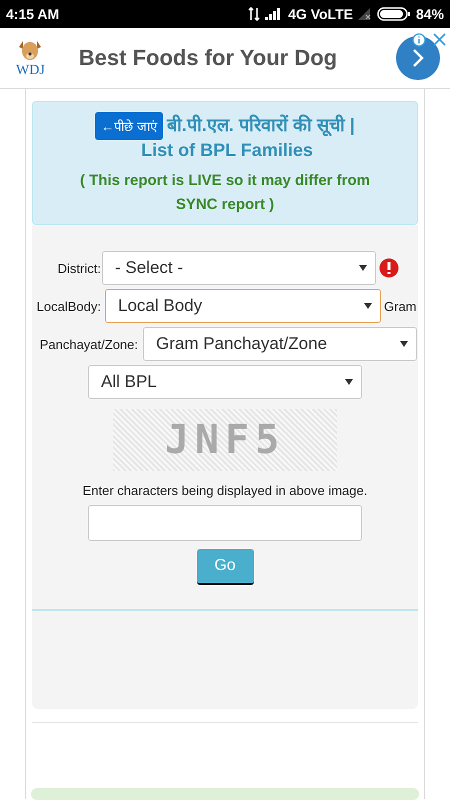 The image size is (450, 800). Describe the element at coordinates (225, 193) in the screenshot. I see `live-report-note: ( This report is LIVE so it may differ from SYNC report )` at that location.